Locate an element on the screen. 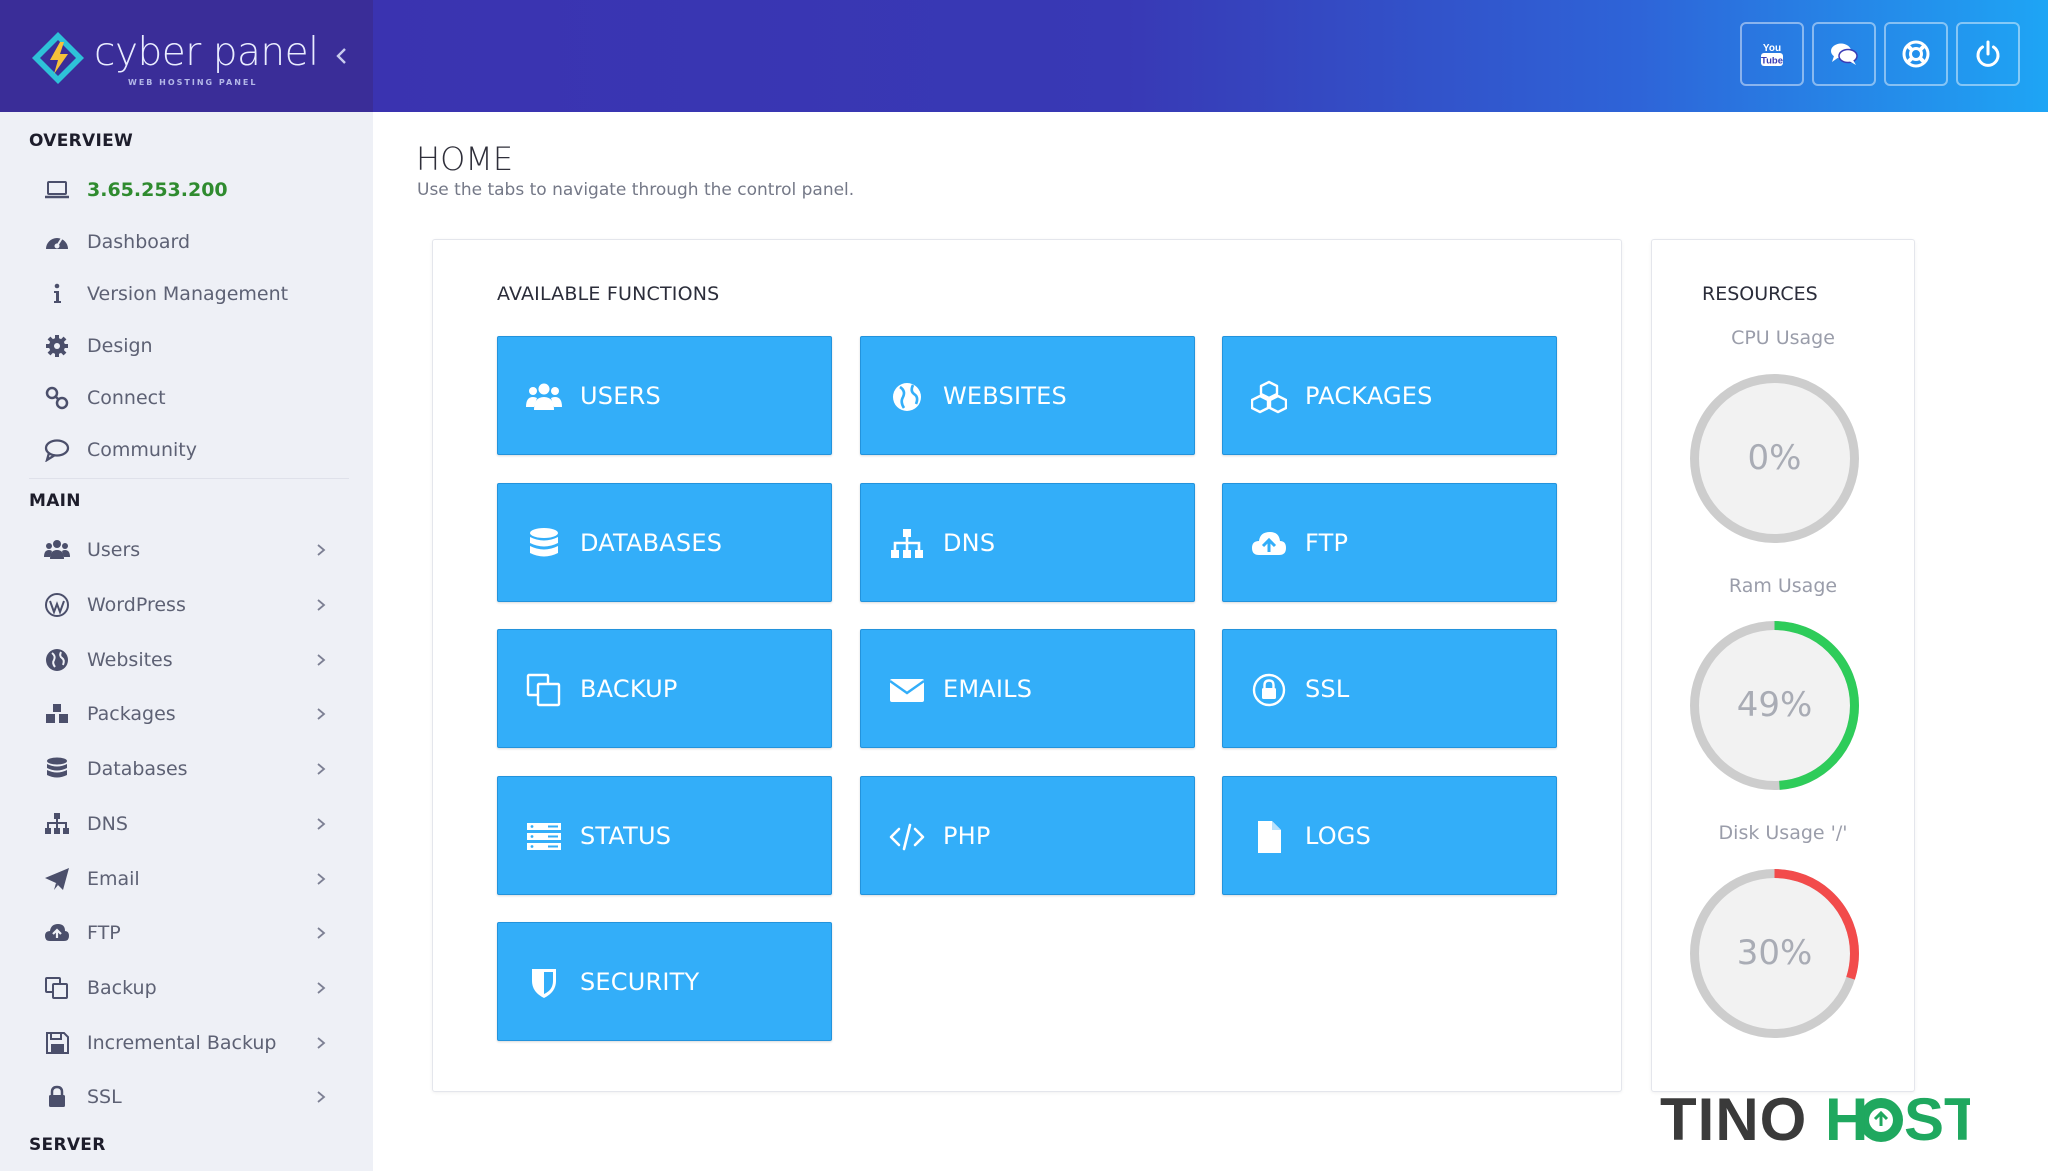 The image size is (2048, 1171). disk-usage-label: Disk Usage '/' is located at coordinates (1783, 833).